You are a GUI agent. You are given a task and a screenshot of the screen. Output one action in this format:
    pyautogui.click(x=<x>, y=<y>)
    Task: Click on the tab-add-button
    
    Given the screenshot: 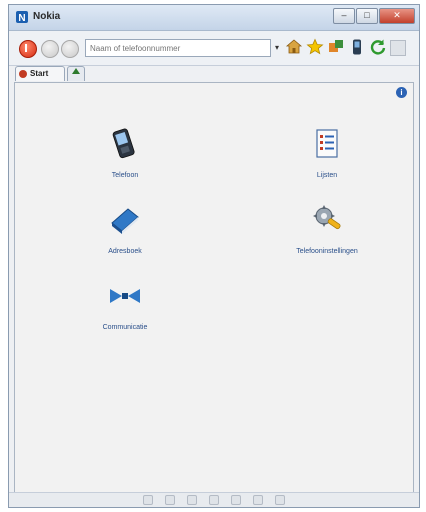 What is the action you would take?
    pyautogui.click(x=76, y=73)
    